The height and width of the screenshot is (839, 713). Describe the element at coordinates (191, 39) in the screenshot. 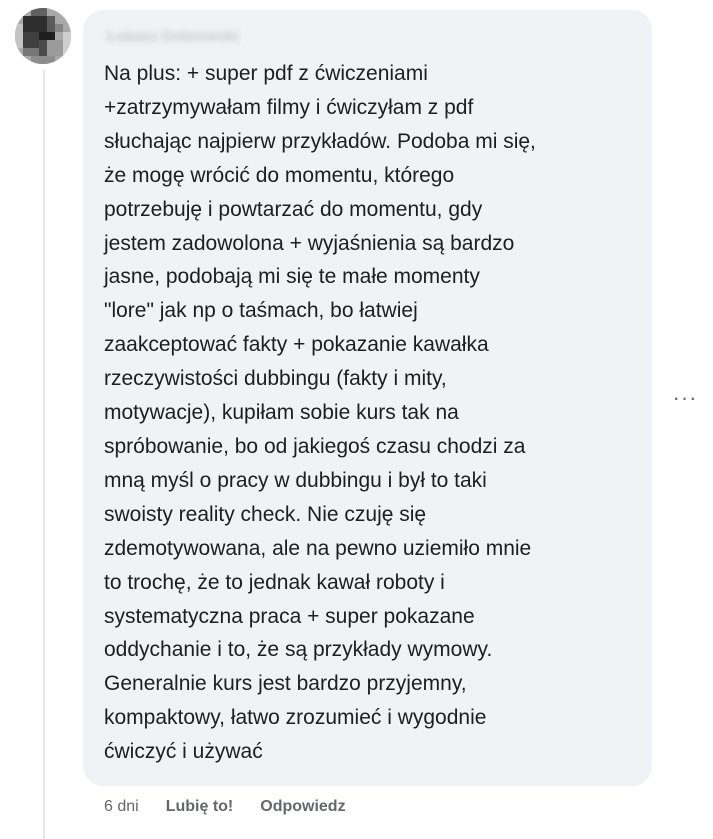

I see `author-name: Łukasz Dobrowski` at that location.